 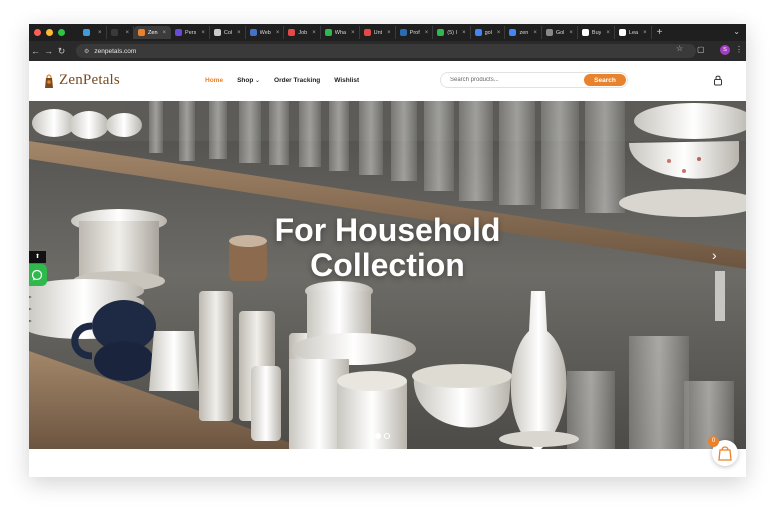 I want to click on tab-title: Unt, so click(x=378, y=32).